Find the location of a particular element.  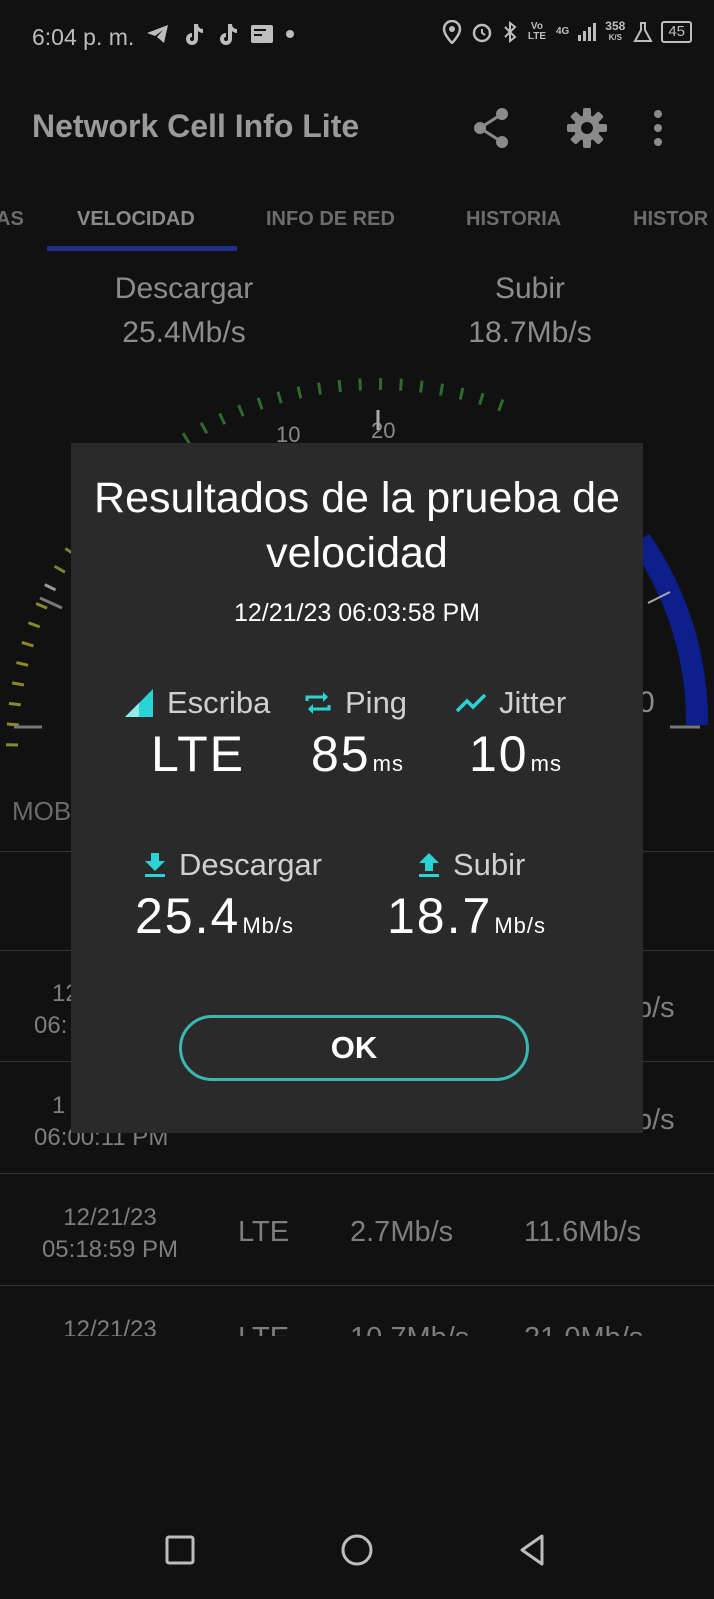

download-value: 25.4Mb/s is located at coordinates (214, 916).